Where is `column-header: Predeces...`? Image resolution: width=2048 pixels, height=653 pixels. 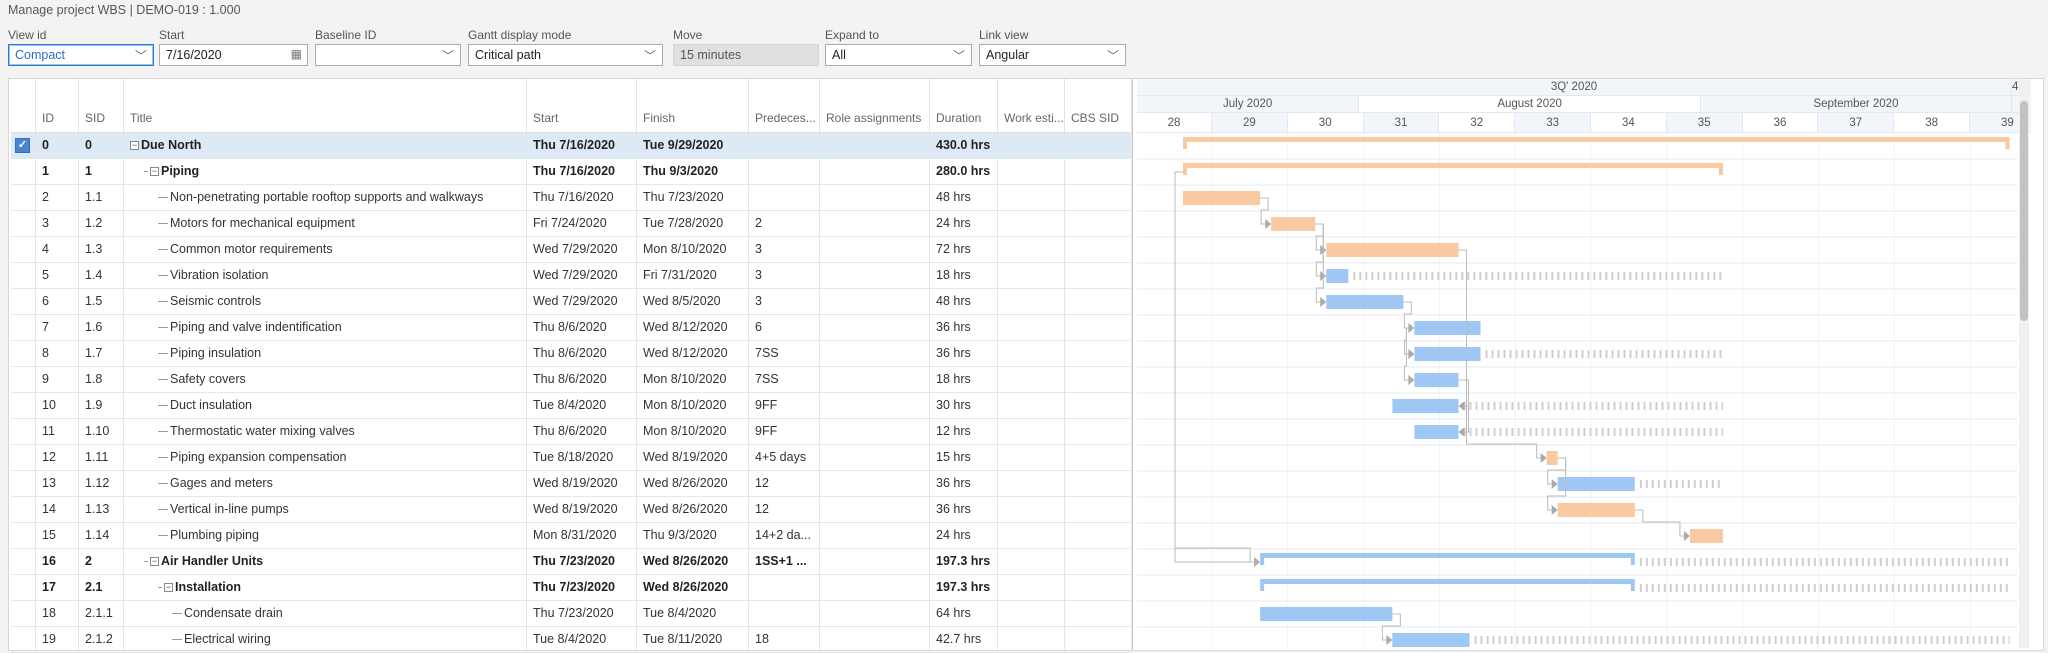
column-header: Predeces... is located at coordinates (784, 106).